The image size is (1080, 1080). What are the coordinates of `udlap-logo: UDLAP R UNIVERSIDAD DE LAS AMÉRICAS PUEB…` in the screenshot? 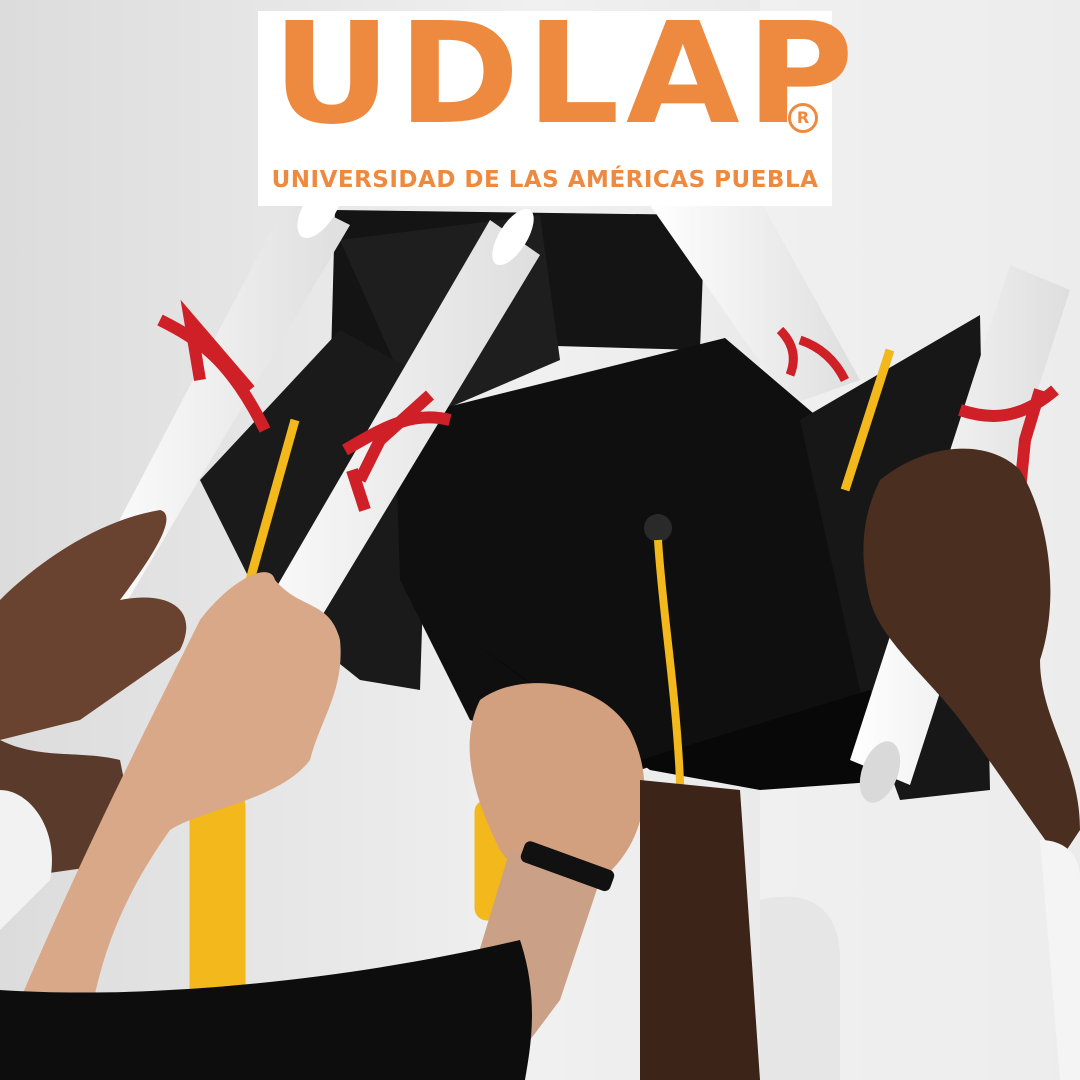 It's located at (556, 105).